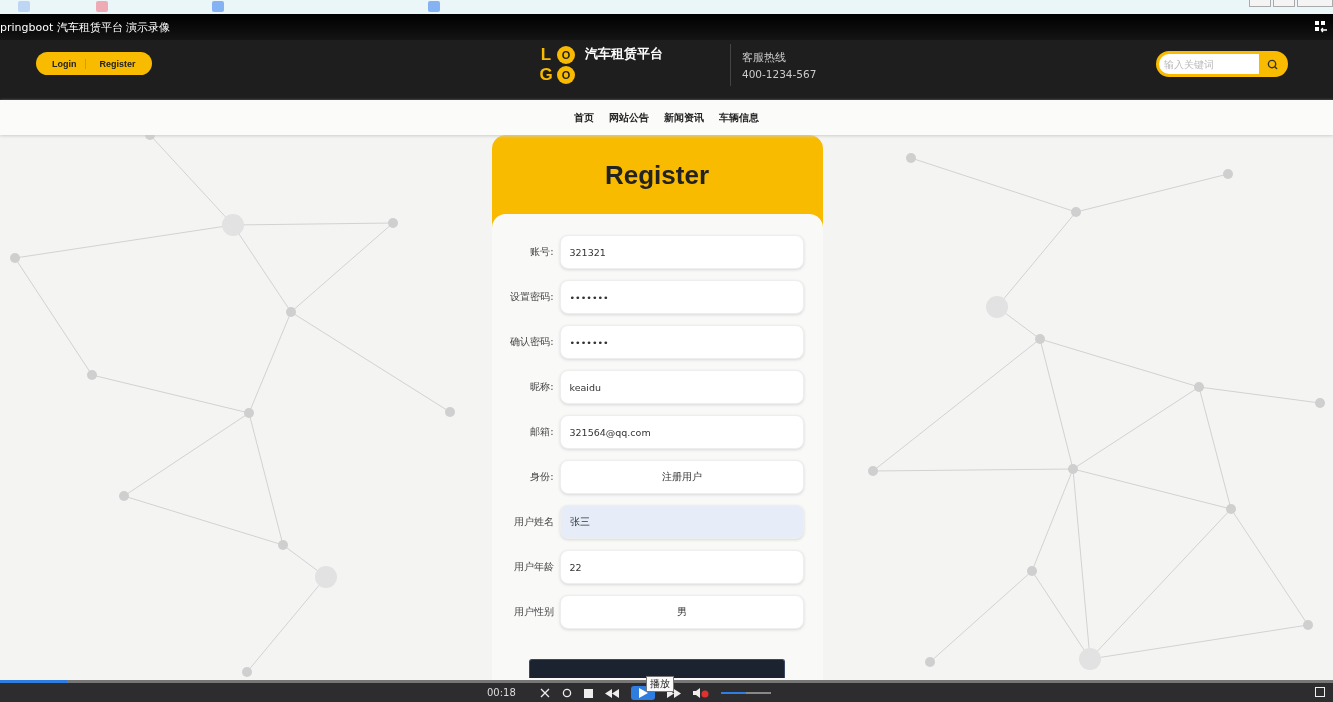 The height and width of the screenshot is (702, 1333). Describe the element at coordinates (533, 522) in the screenshot. I see `field-label: 用户姓名` at that location.